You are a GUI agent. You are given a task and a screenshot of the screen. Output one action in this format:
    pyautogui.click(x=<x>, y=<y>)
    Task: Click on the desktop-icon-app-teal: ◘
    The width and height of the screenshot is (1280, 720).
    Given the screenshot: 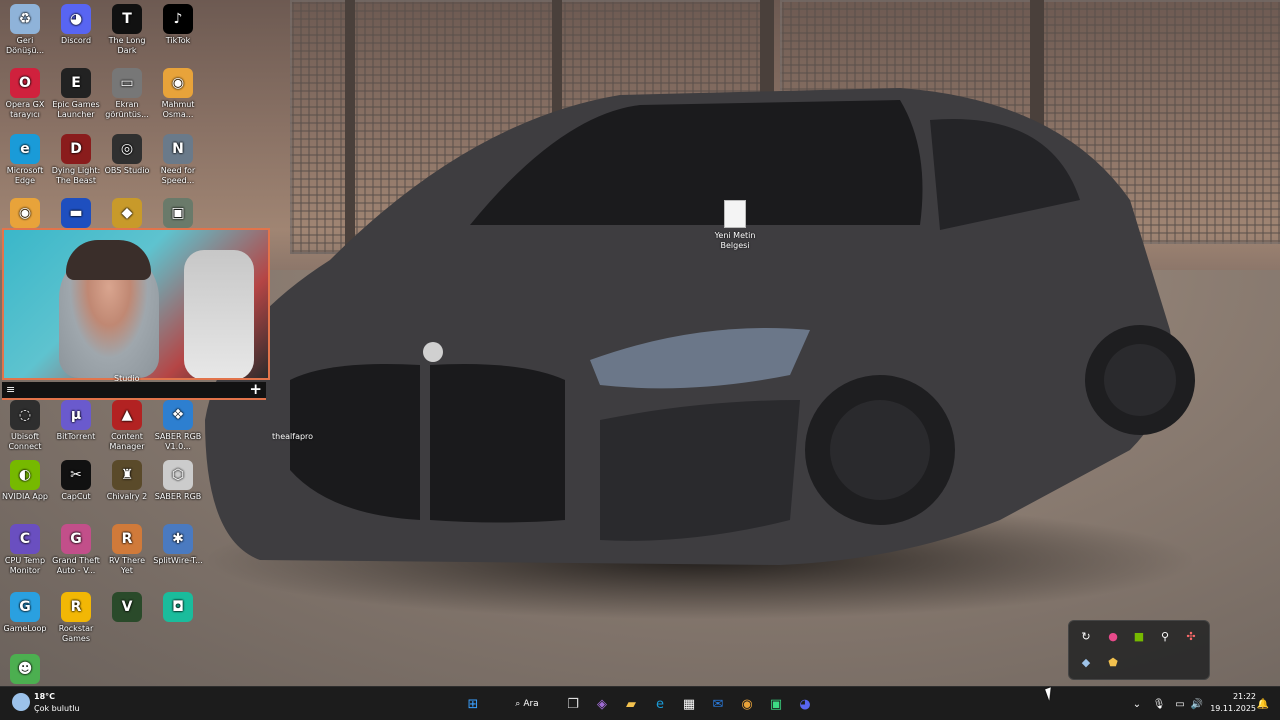 What is the action you would take?
    pyautogui.click(x=178, y=608)
    